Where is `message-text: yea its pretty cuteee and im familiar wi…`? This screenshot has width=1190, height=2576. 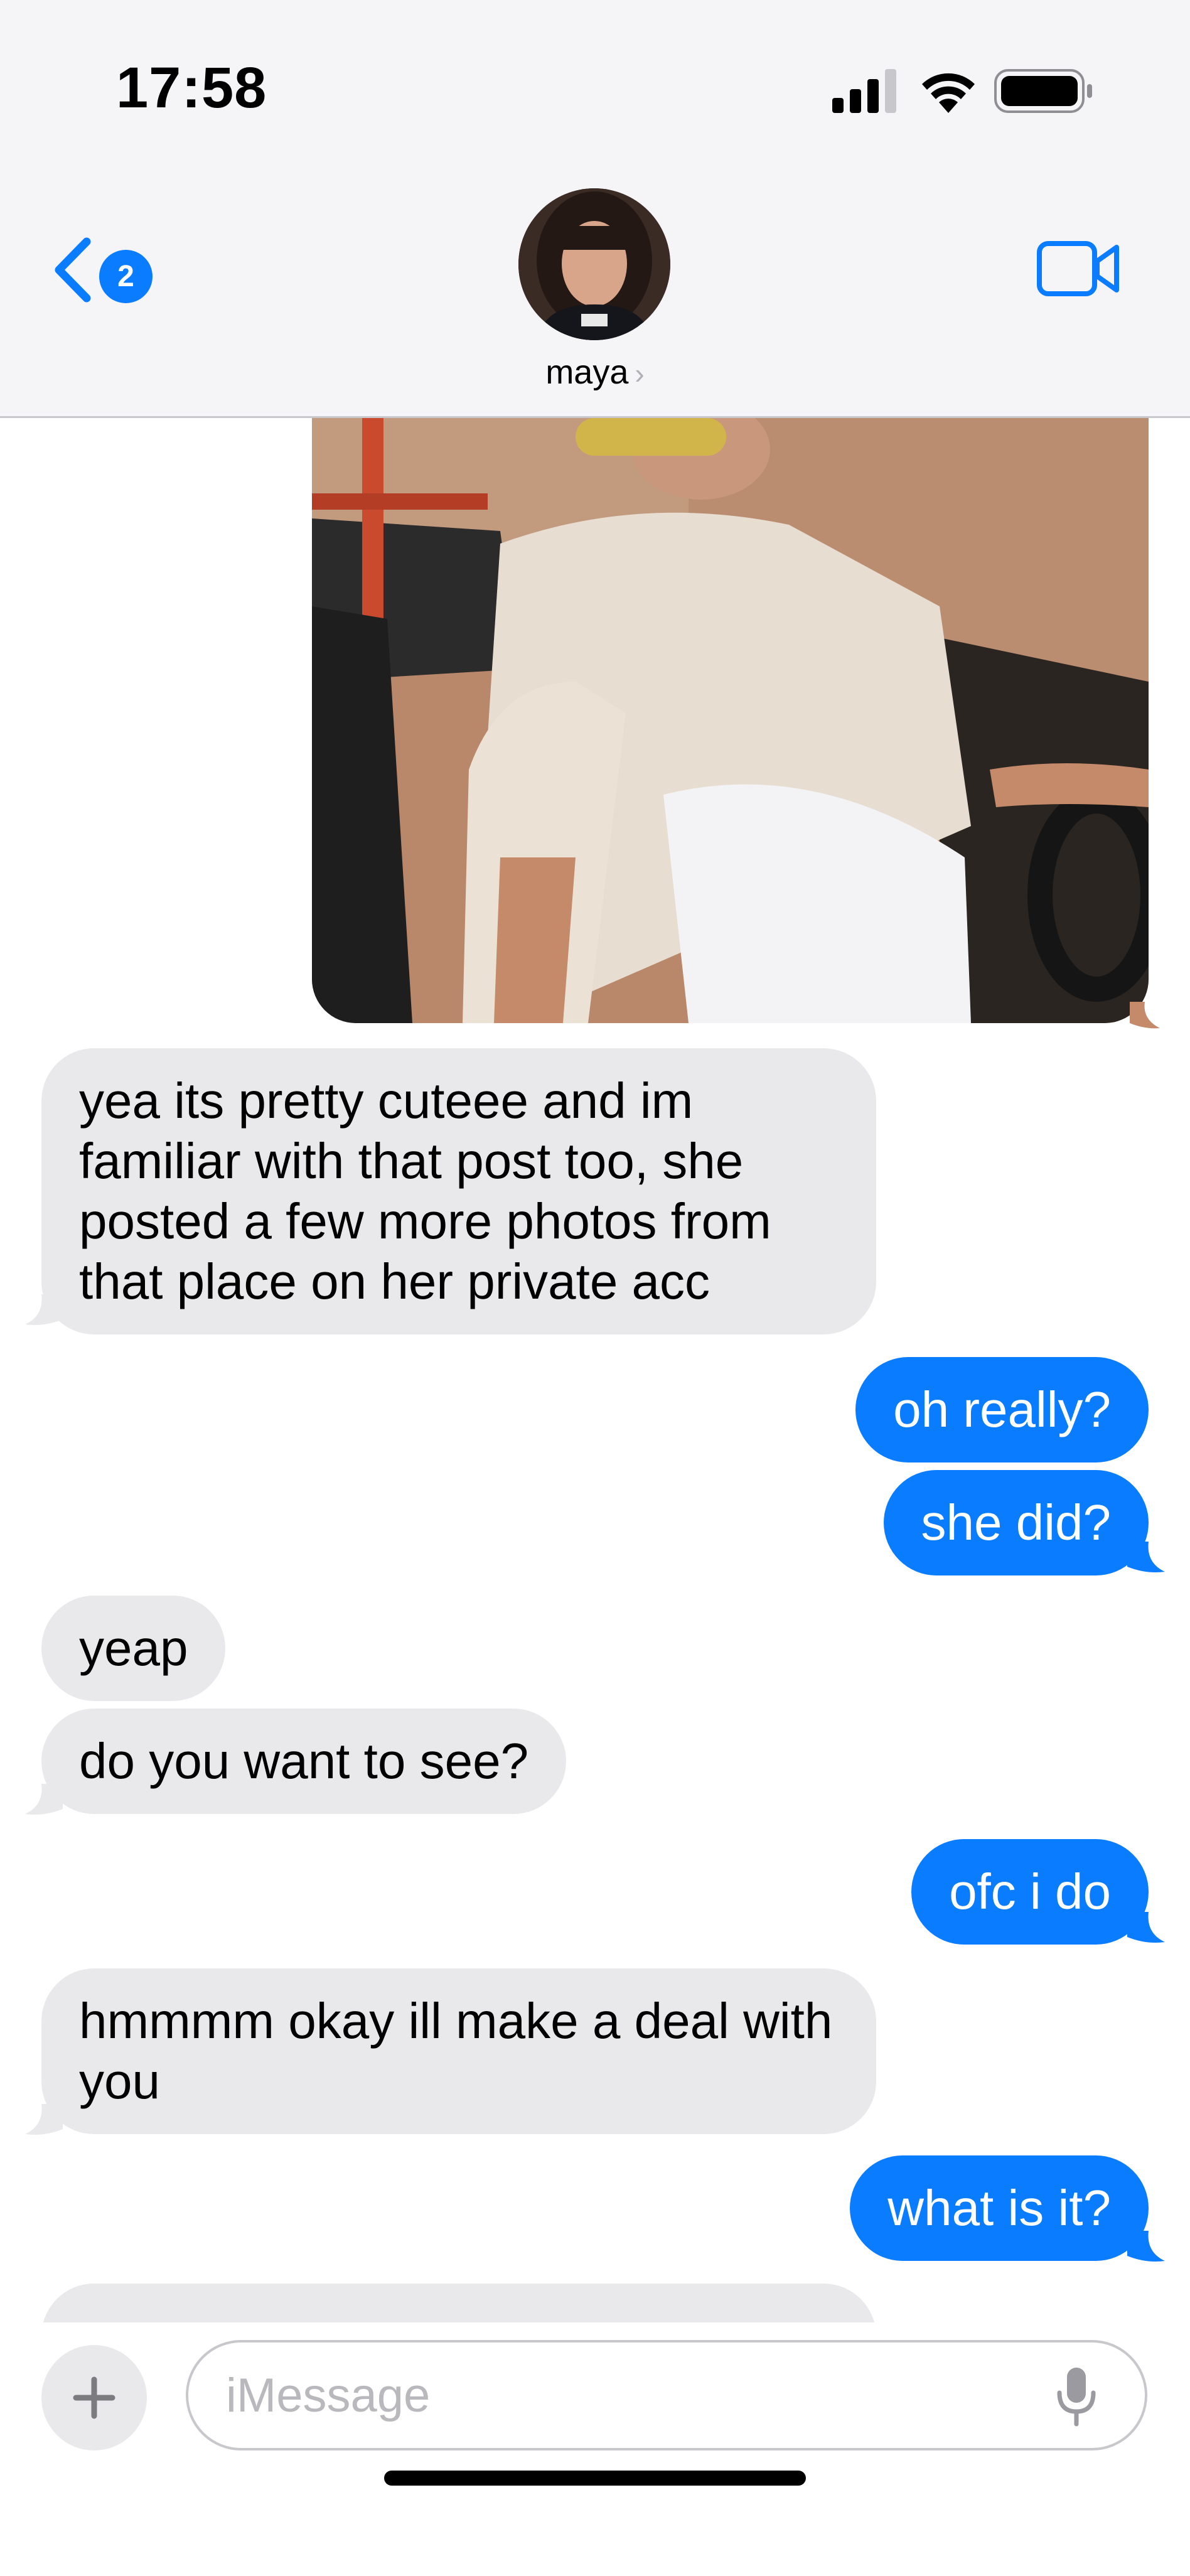 message-text: yea its pretty cuteee and im familiar wi… is located at coordinates (425, 1191).